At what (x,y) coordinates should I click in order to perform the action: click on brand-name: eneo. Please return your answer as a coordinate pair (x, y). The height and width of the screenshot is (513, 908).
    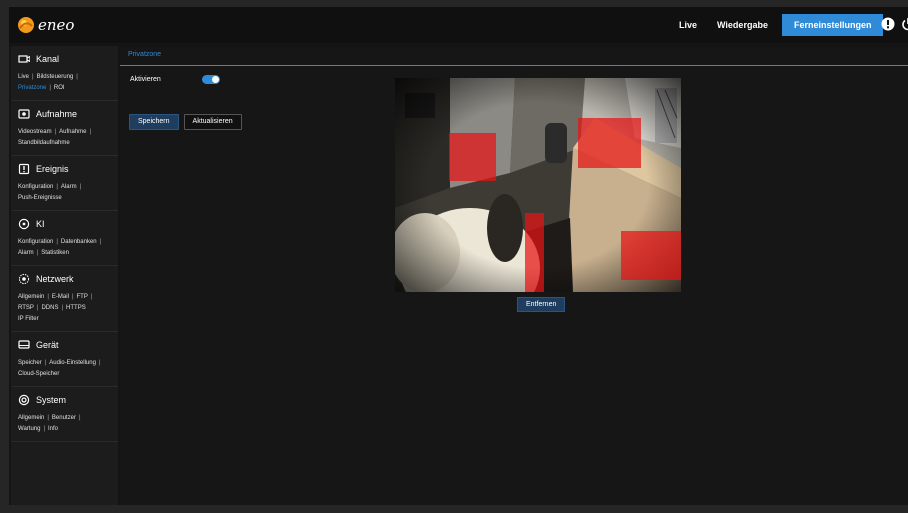
    Looking at the image, I should click on (56, 25).